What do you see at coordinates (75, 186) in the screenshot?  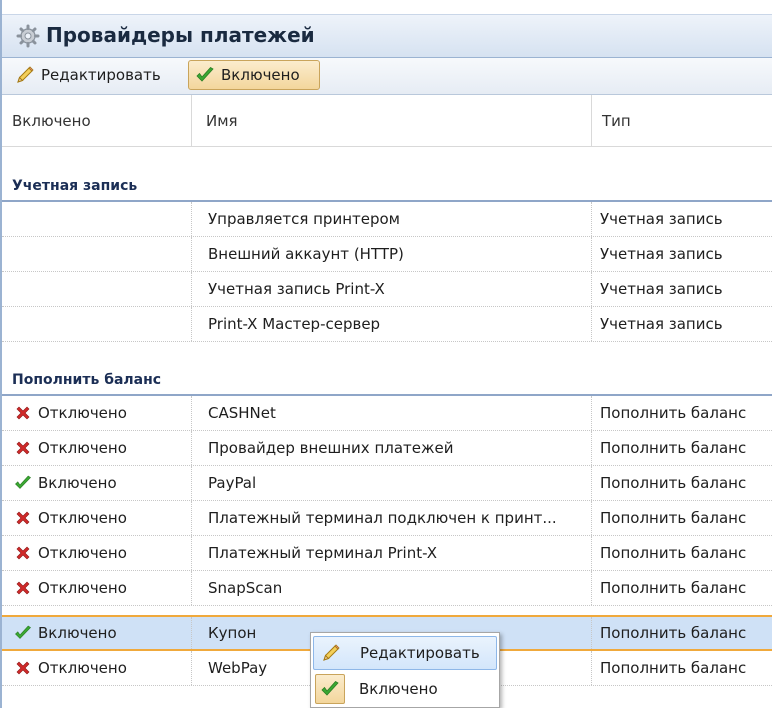 I see `group-label: Учетная запись` at bounding box center [75, 186].